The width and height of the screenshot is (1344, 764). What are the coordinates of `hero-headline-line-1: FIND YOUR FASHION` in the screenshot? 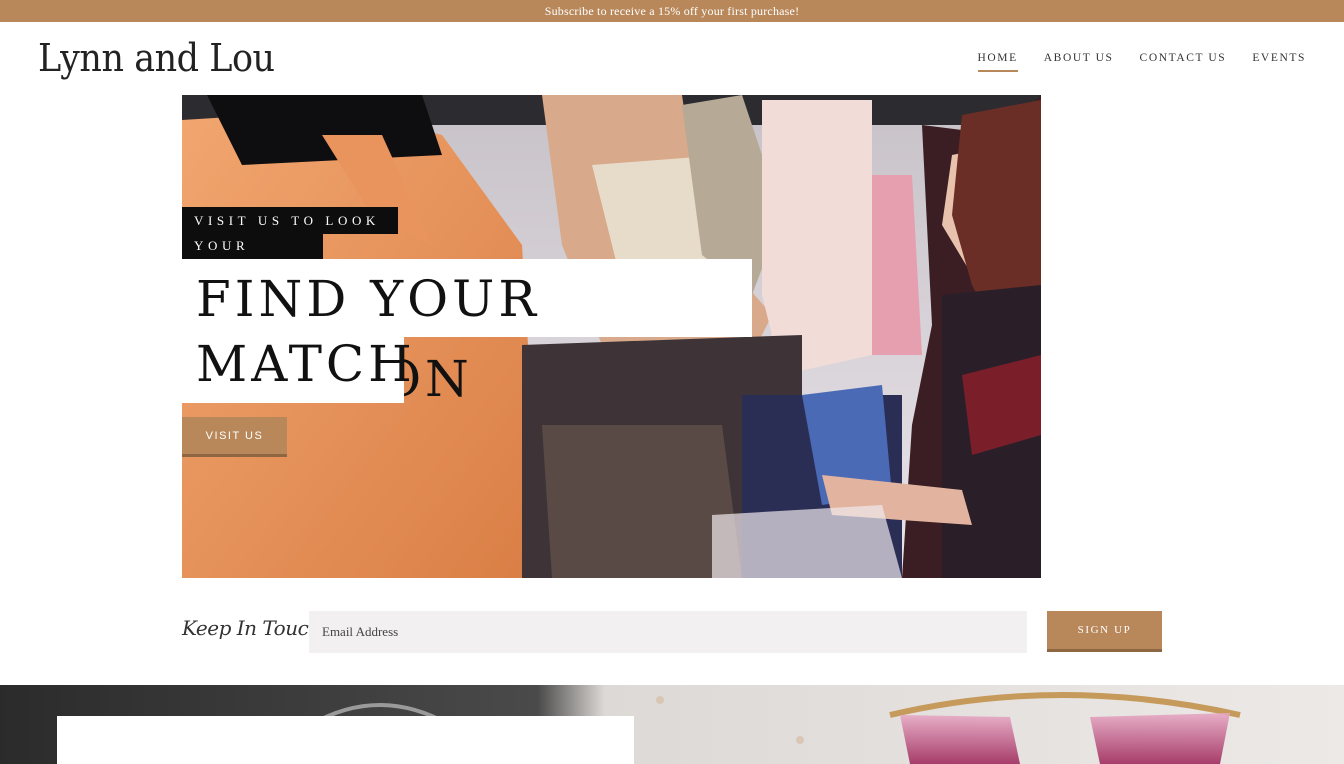 It's located at (467, 333).